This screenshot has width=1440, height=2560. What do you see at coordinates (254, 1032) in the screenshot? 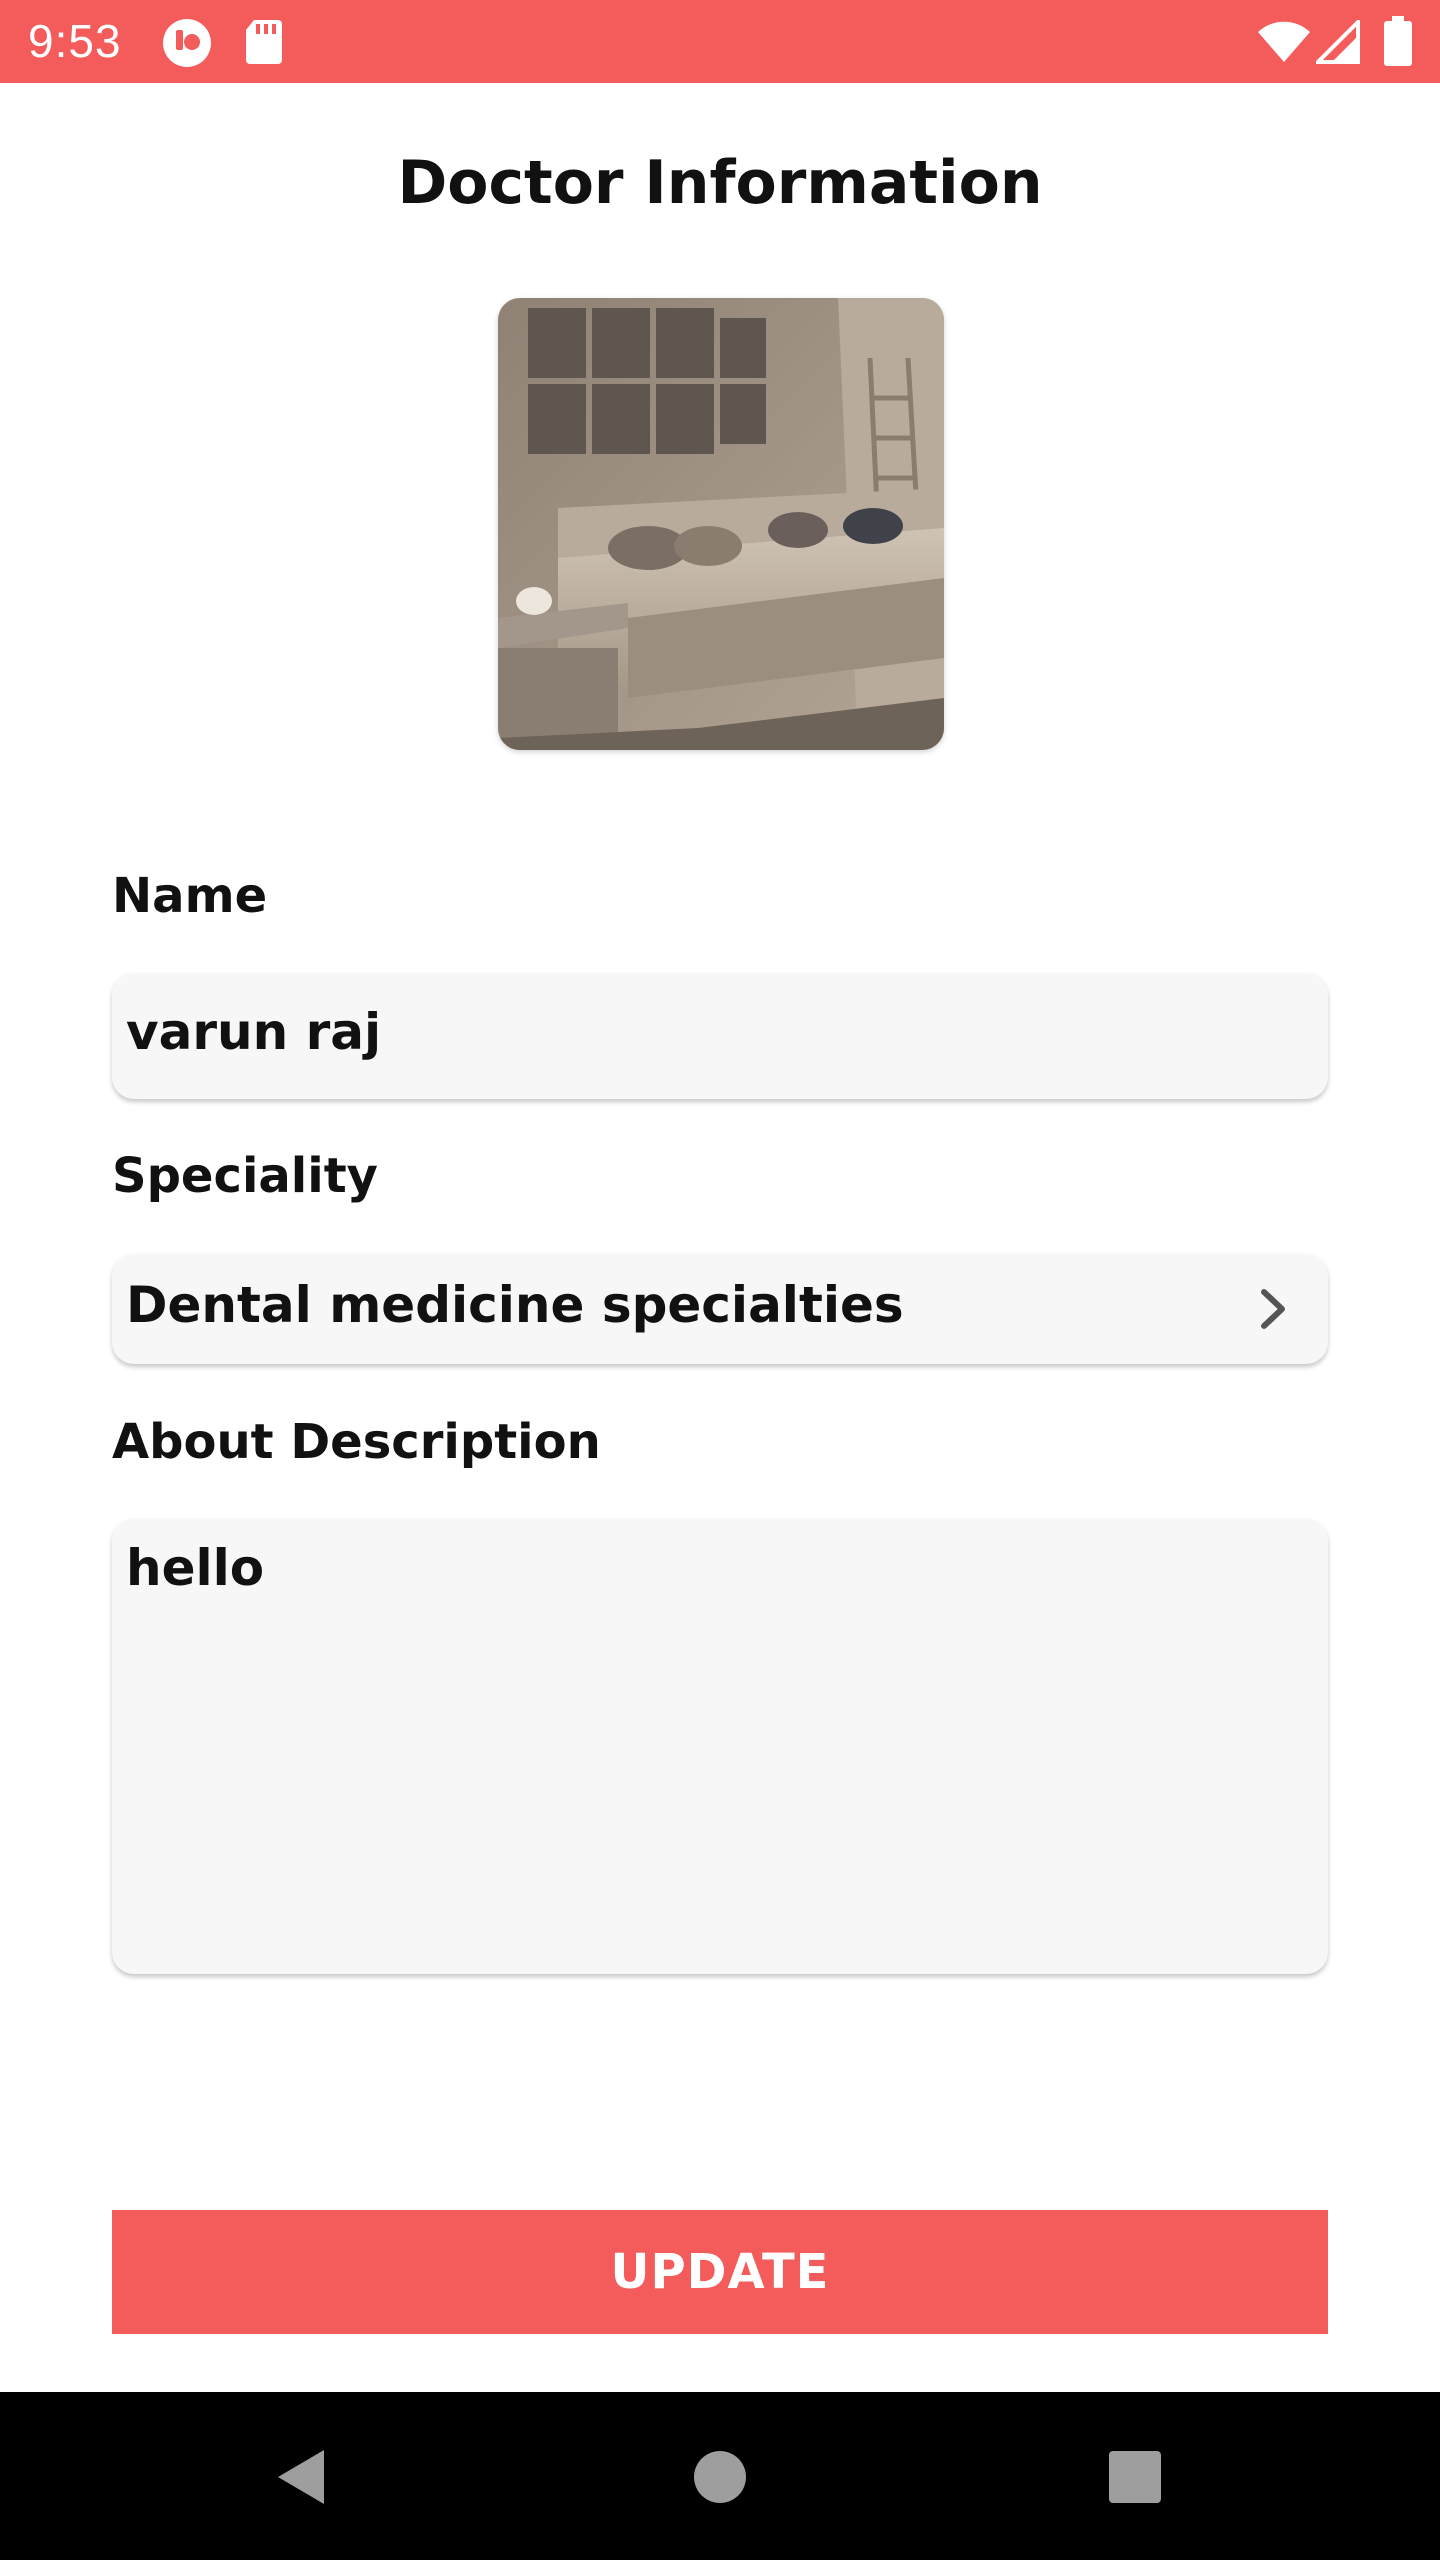
I see `name-value: varun raj` at bounding box center [254, 1032].